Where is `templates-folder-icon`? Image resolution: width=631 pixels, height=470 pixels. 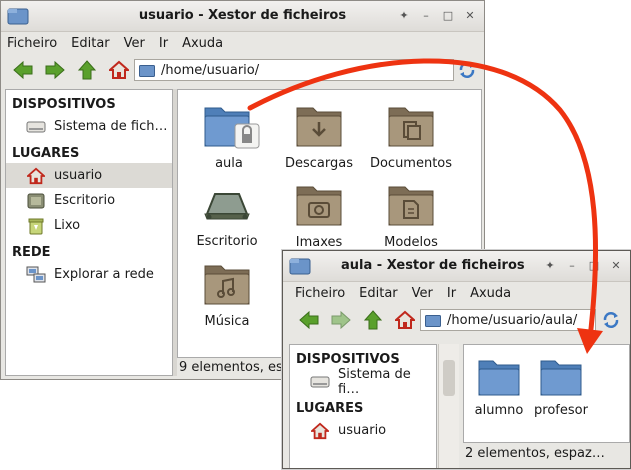 templates-folder-icon is located at coordinates (411, 206).